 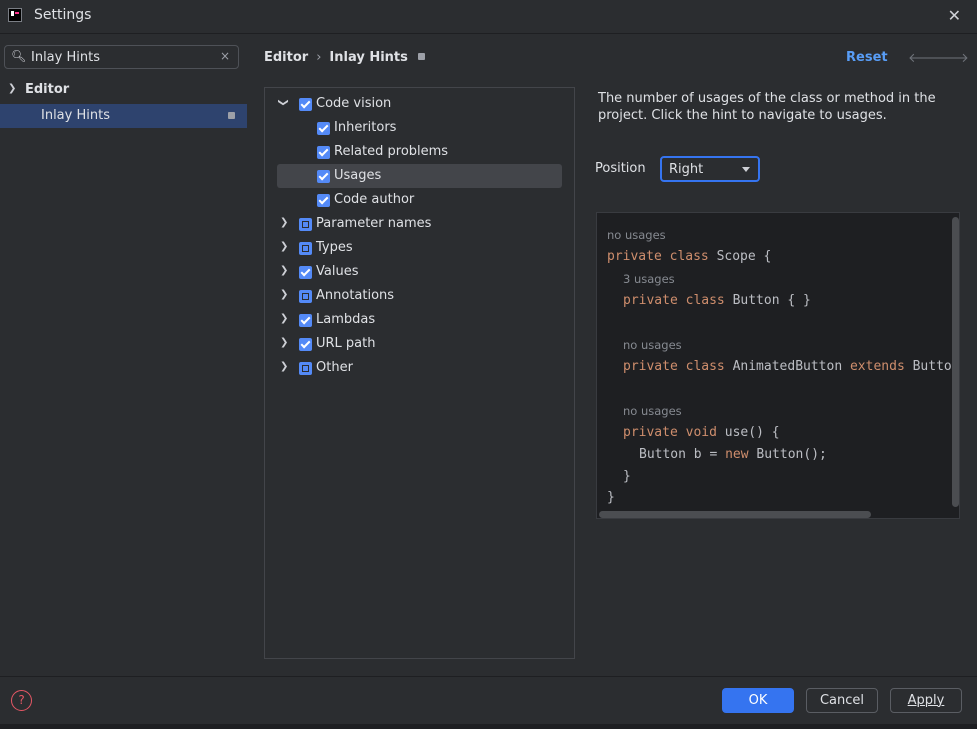 I want to click on position-label: Position, so click(x=620, y=168).